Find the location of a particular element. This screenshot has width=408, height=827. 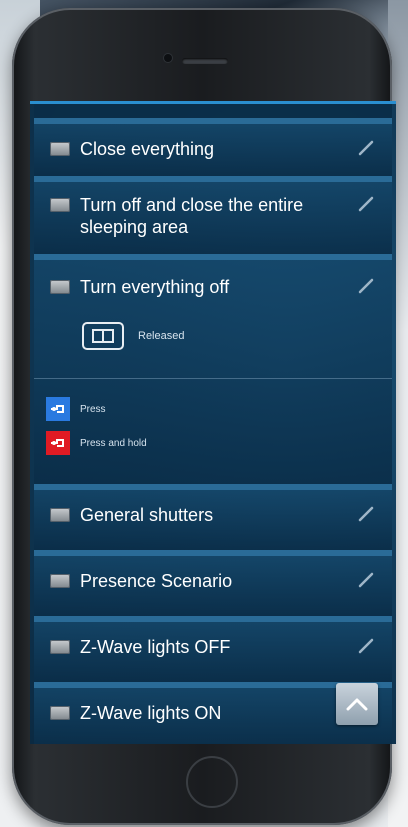

earpiece-speaker is located at coordinates (205, 61).